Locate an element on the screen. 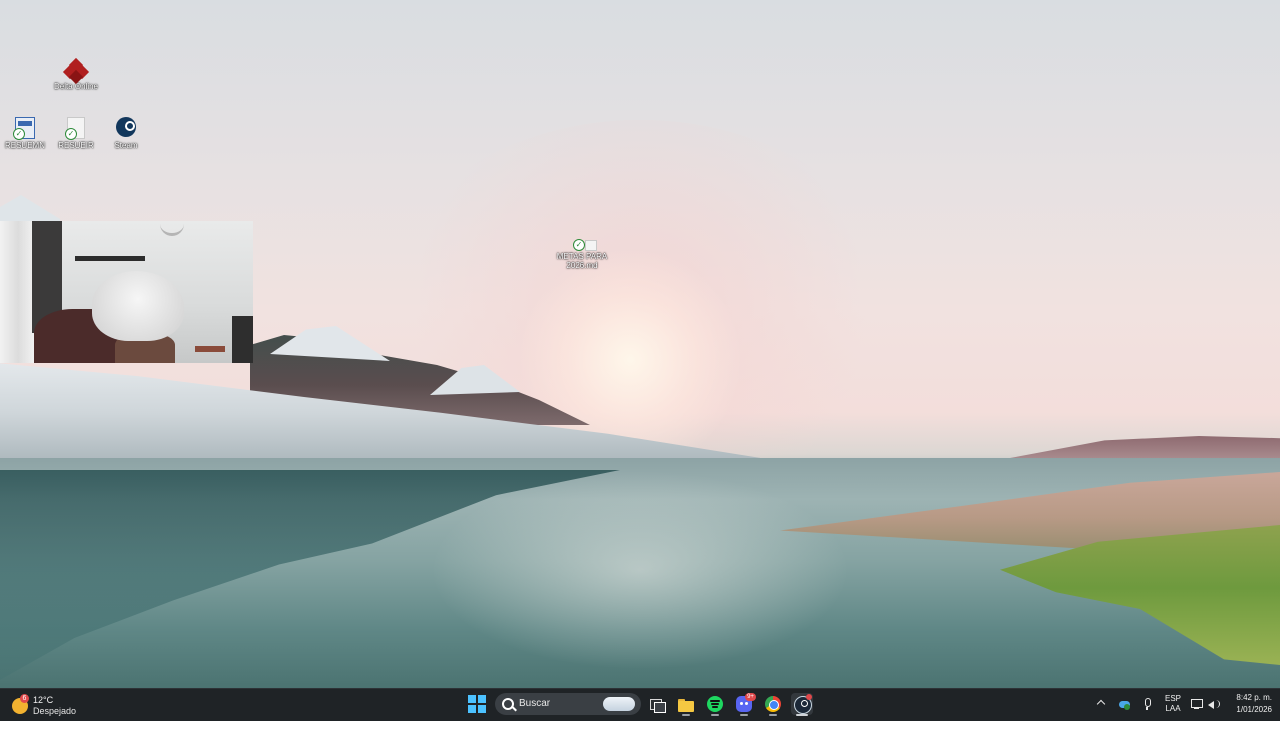 Image resolution: width=1280 pixels, height=731 pixels. coat-rack is located at coordinates (110, 258).